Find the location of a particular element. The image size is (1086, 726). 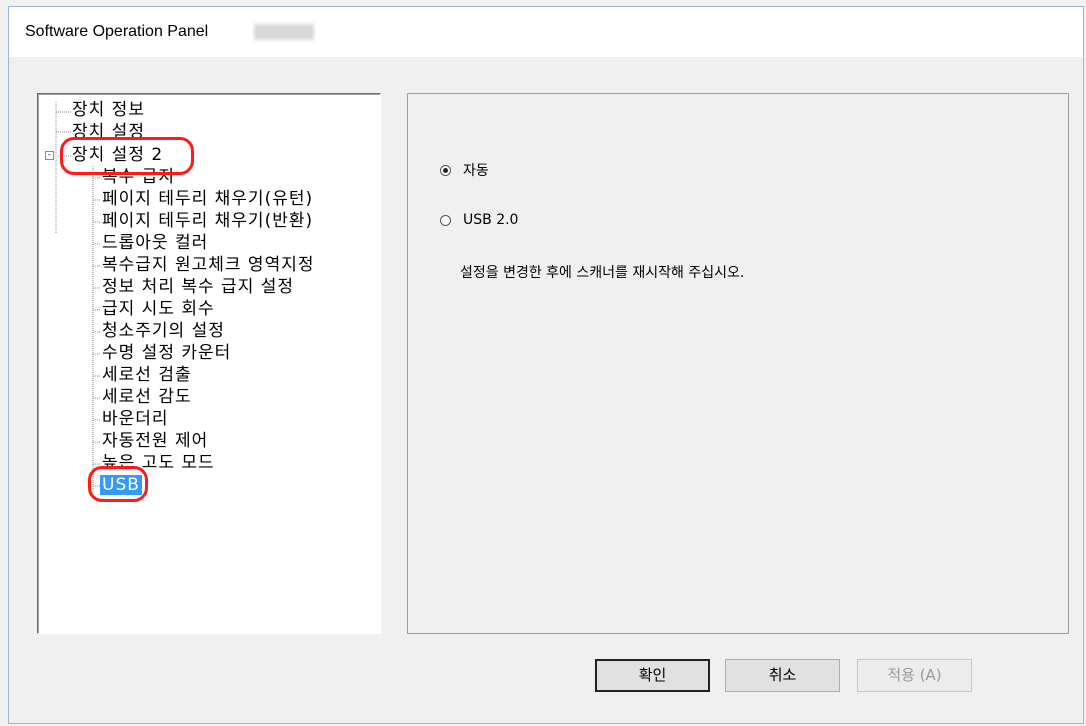

title-bar: Software Operation Panel is located at coordinates (546, 32).